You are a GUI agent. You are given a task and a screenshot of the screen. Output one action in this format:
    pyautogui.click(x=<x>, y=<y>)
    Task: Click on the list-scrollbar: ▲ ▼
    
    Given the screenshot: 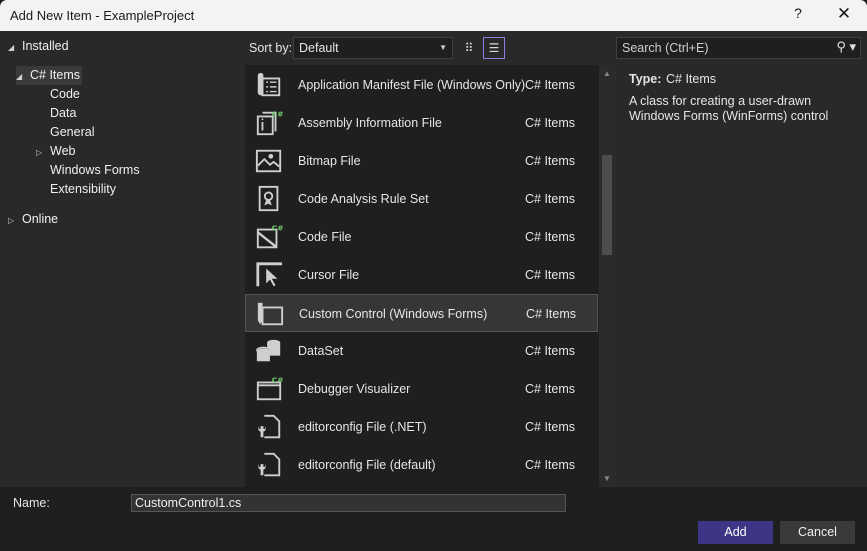 What is the action you would take?
    pyautogui.click(x=607, y=276)
    